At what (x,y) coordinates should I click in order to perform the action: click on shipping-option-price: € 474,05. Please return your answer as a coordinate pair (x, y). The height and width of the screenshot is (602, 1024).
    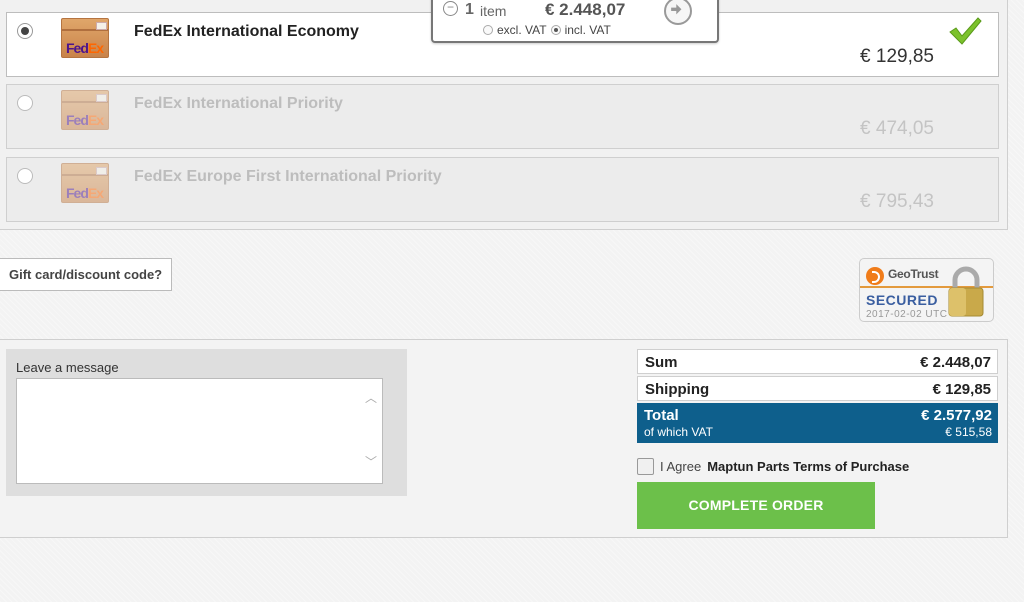
    Looking at the image, I should click on (897, 128).